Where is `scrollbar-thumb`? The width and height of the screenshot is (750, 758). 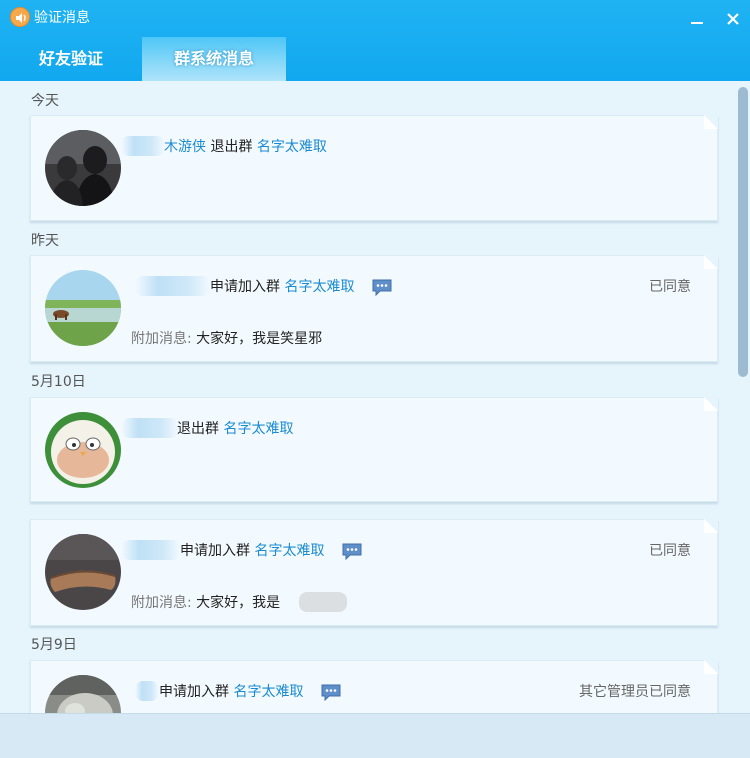 scrollbar-thumb is located at coordinates (743, 232).